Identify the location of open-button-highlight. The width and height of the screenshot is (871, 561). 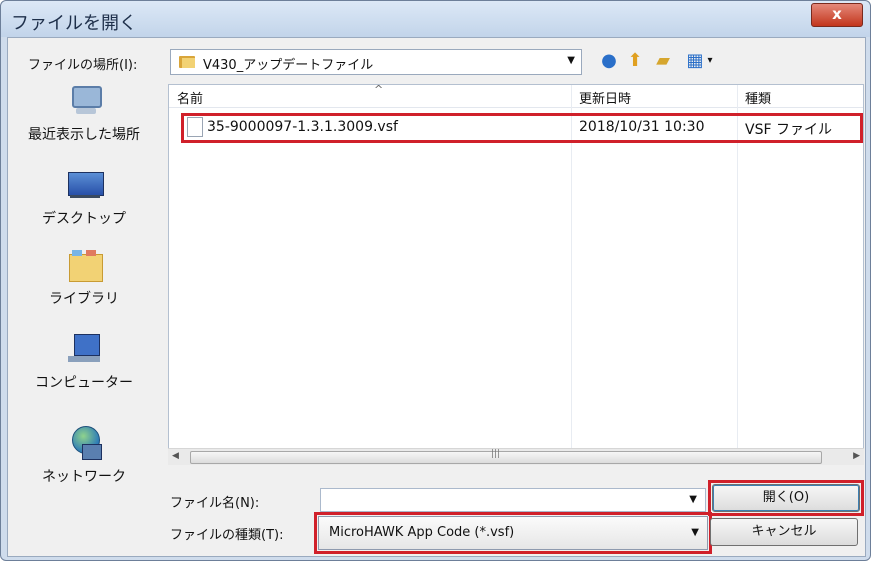
(786, 498).